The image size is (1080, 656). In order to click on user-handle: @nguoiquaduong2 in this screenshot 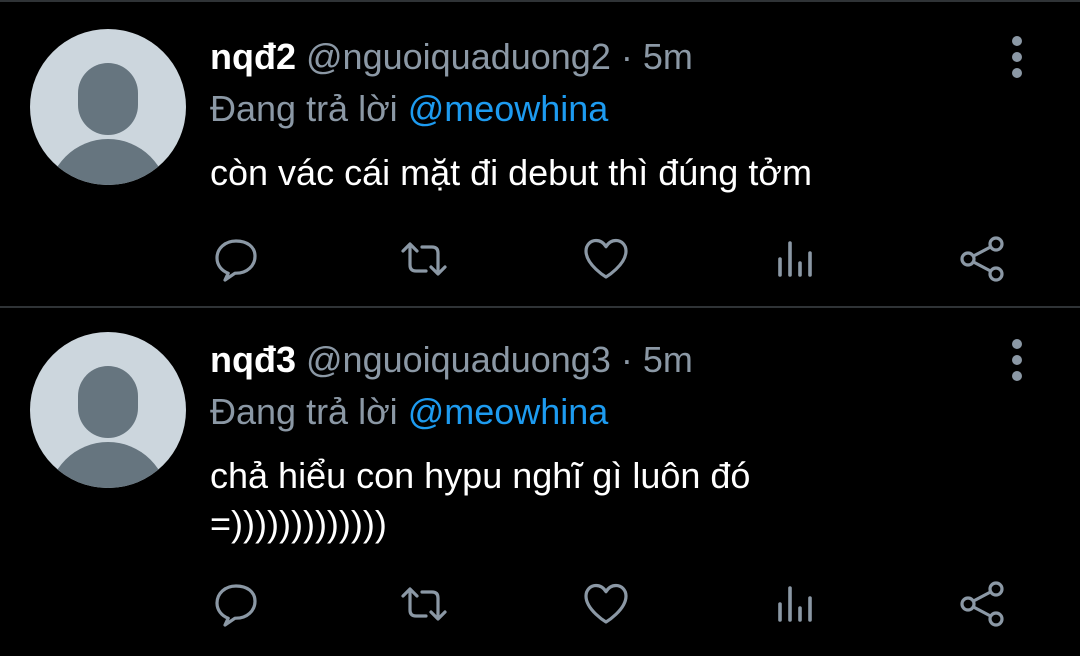, I will do `click(458, 56)`.